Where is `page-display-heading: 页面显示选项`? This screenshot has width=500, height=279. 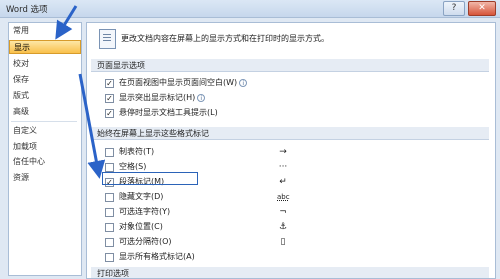
page-display-heading: 页面显示选项 is located at coordinates (290, 65).